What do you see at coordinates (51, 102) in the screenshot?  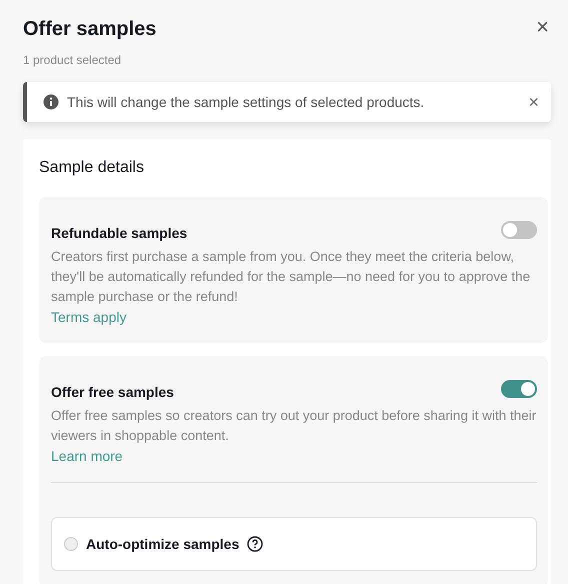 I see `info-icon` at bounding box center [51, 102].